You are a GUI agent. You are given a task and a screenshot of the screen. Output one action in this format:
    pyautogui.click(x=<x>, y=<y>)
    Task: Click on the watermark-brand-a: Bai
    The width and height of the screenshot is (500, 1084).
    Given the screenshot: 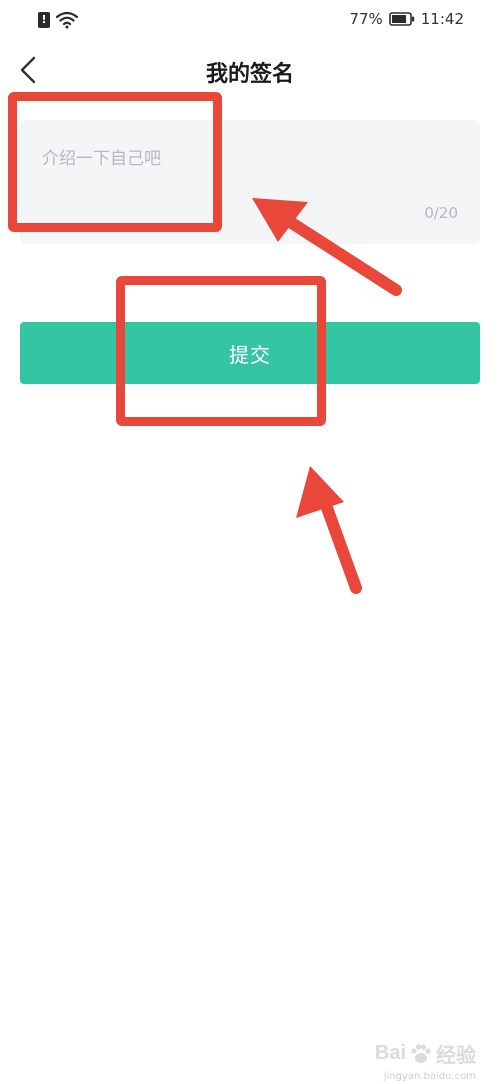 What is the action you would take?
    pyautogui.click(x=390, y=1053)
    